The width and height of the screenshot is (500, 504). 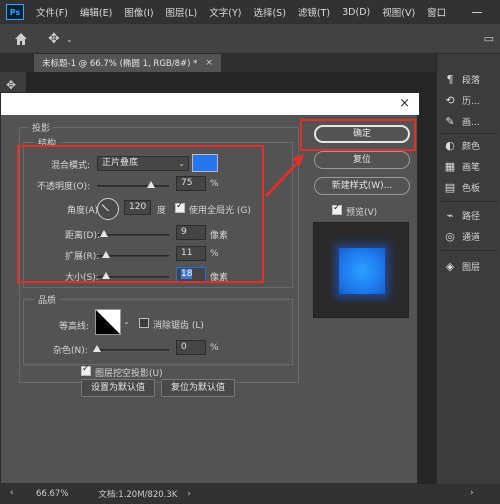 What do you see at coordinates (471, 188) in the screenshot?
I see `panel-label: 色板` at bounding box center [471, 188].